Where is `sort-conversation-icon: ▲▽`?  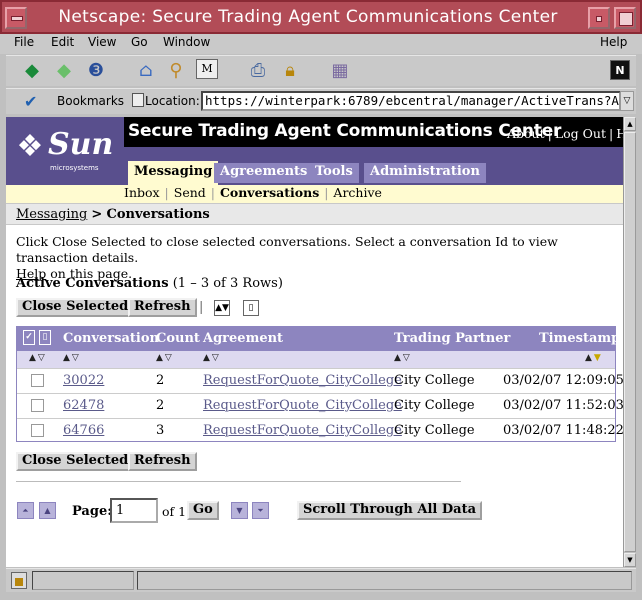 sort-conversation-icon: ▲▽ is located at coordinates (72, 358).